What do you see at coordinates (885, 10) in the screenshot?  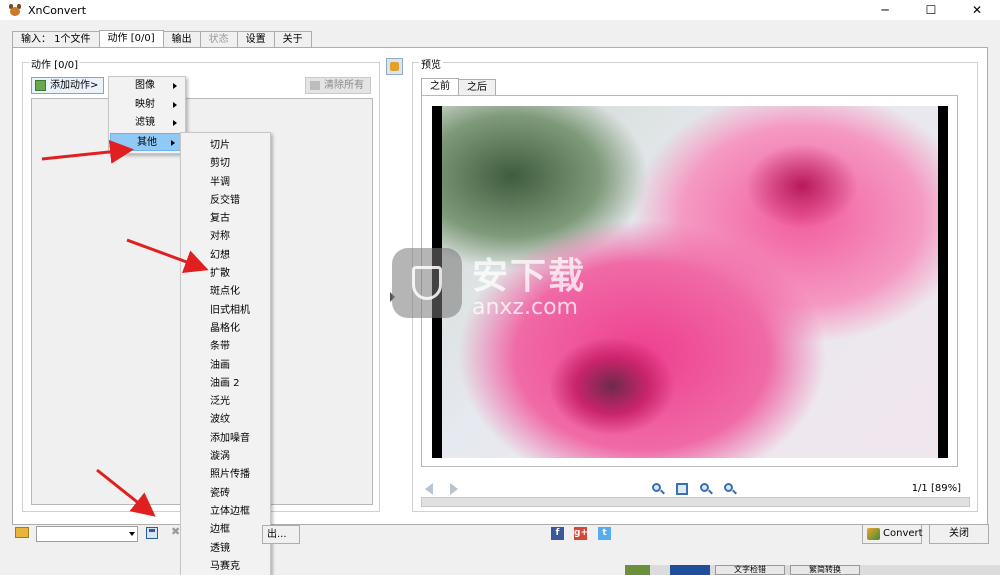 I see `minimize-button: ─` at bounding box center [885, 10].